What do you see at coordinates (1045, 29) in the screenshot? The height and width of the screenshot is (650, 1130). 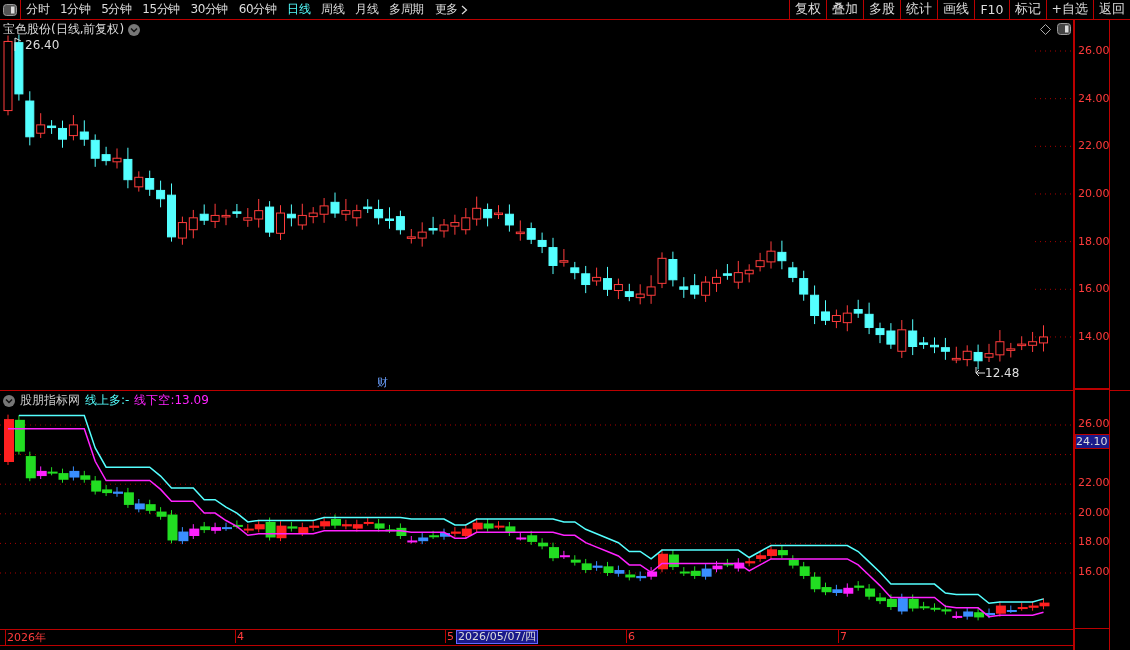 I see `diamond-icon` at bounding box center [1045, 29].